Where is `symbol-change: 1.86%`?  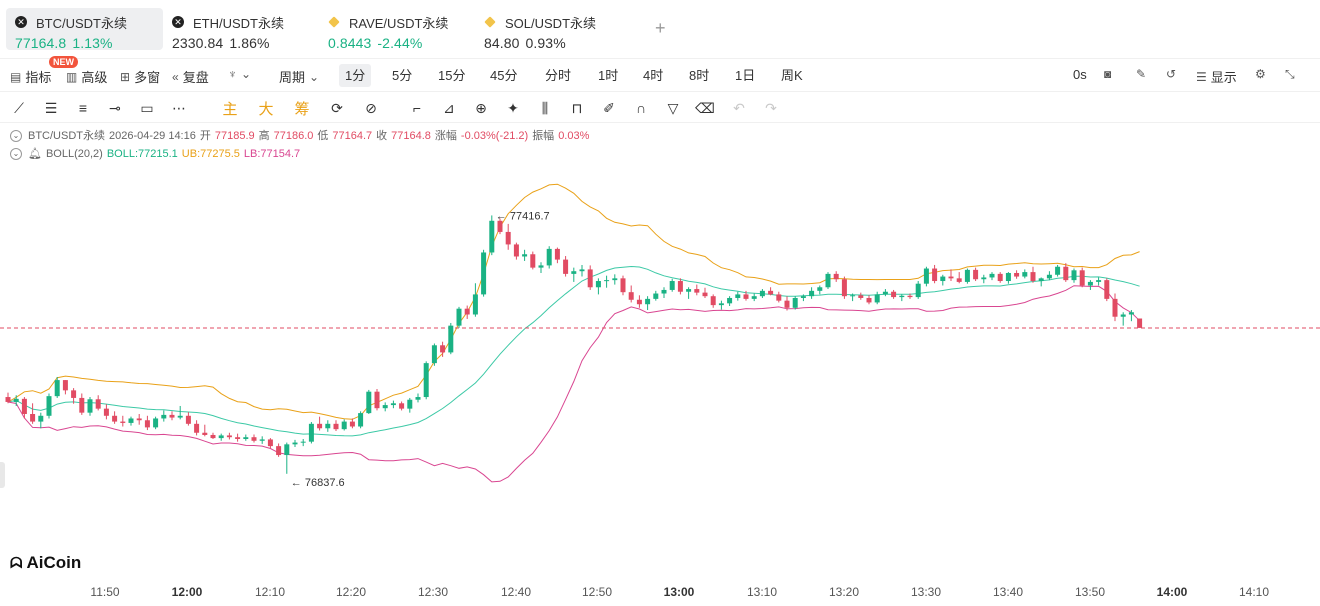
symbol-change: 1.86% is located at coordinates (249, 43).